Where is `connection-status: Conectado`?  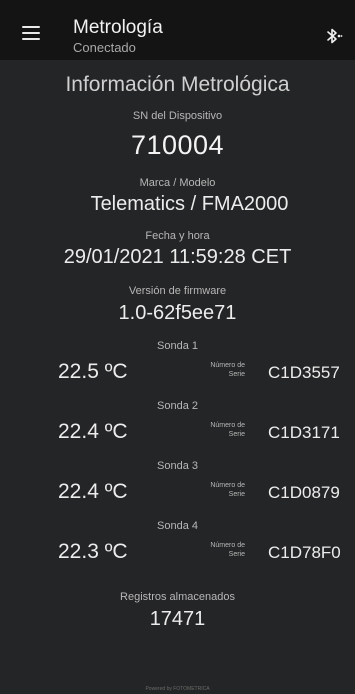
connection-status: Conectado is located at coordinates (104, 47).